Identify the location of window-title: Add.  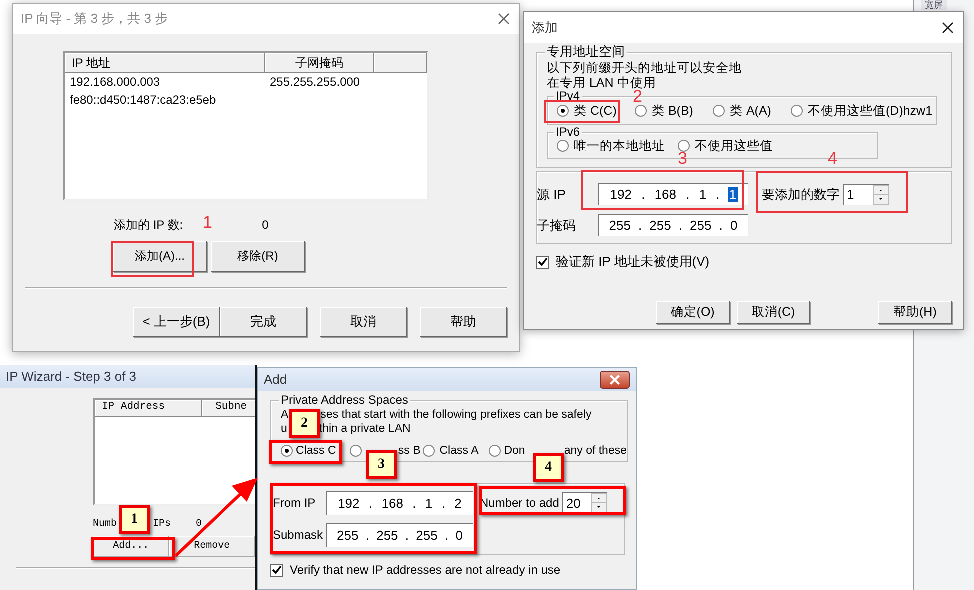
(276, 379).